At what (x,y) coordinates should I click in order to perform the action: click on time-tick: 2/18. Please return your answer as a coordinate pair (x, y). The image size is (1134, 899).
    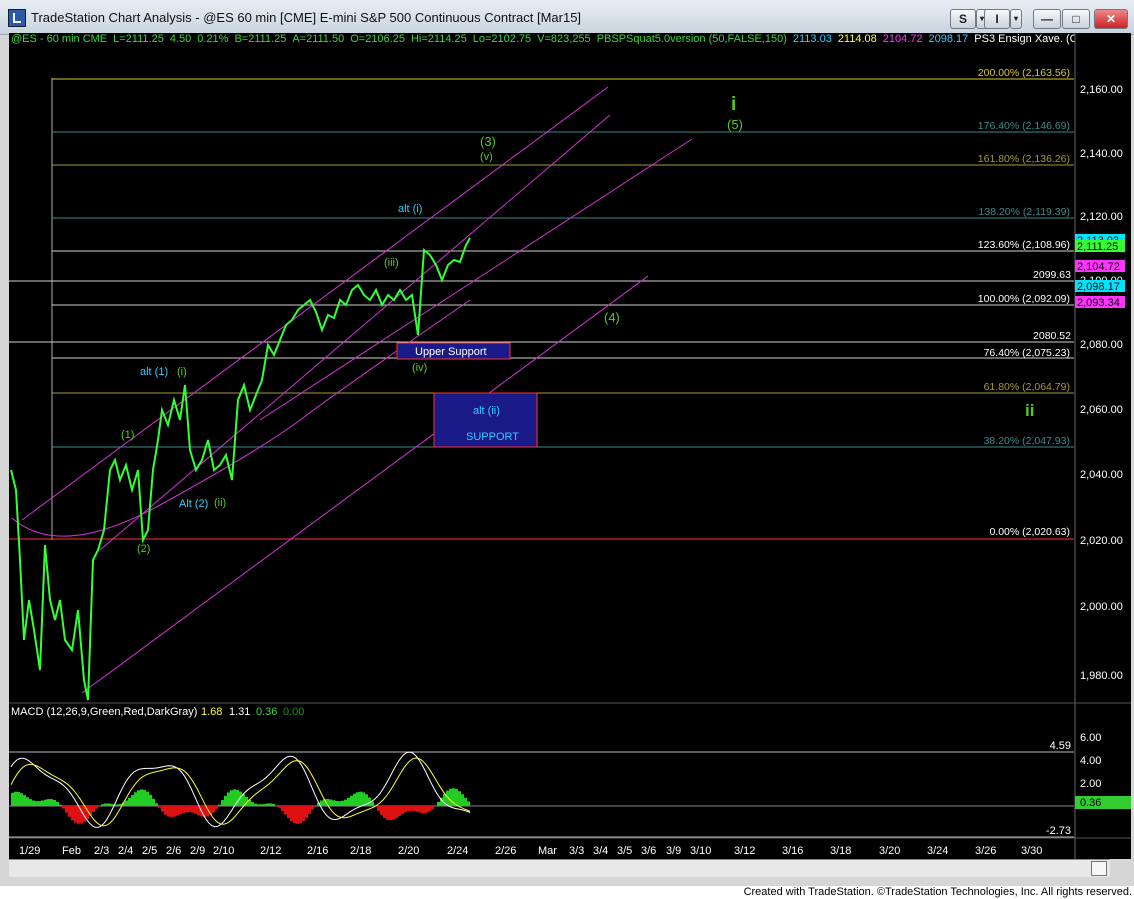
    Looking at the image, I should click on (360, 851).